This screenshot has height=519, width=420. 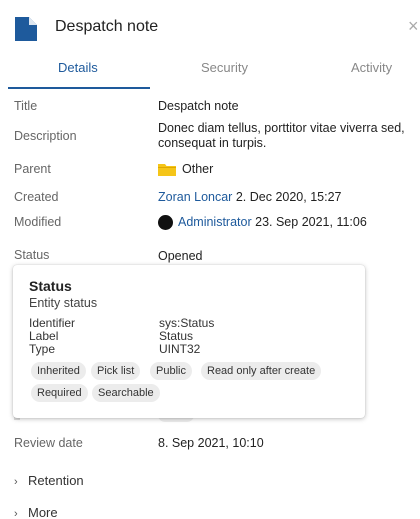 What do you see at coordinates (171, 371) in the screenshot?
I see `chip-public: Public` at bounding box center [171, 371].